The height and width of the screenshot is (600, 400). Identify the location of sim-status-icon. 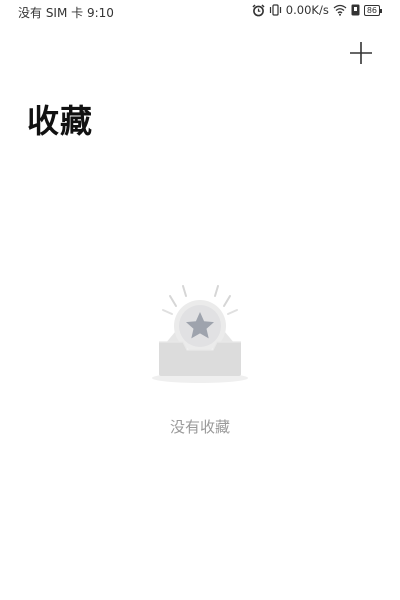
(355, 10).